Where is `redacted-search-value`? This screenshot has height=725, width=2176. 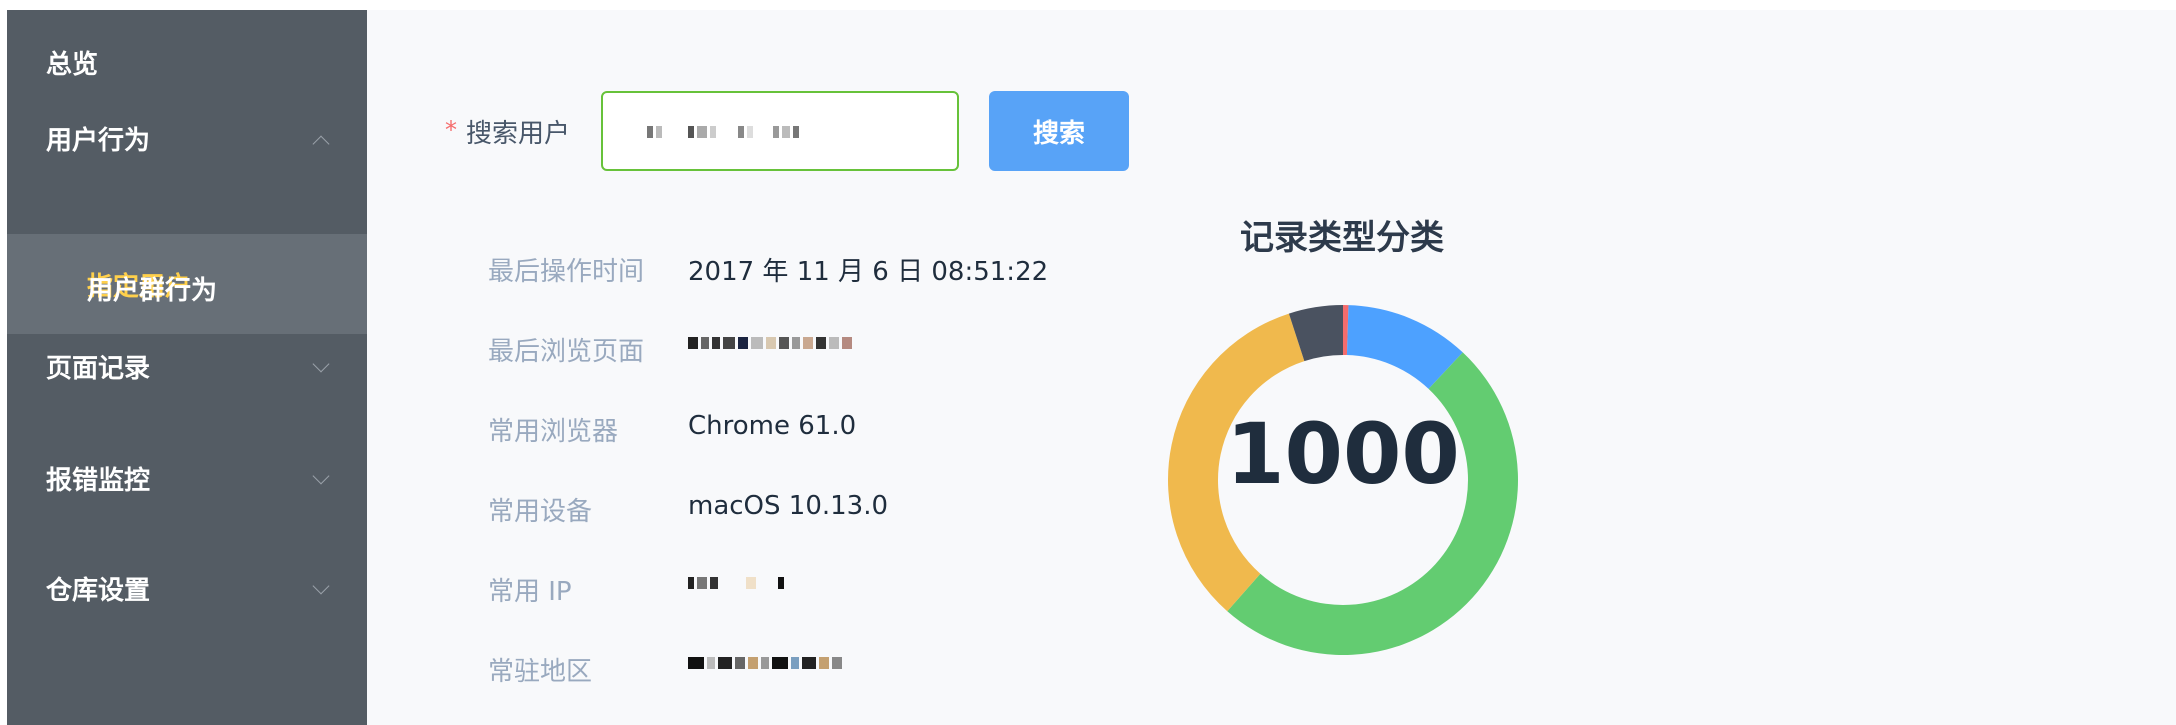 redacted-search-value is located at coordinates (723, 132).